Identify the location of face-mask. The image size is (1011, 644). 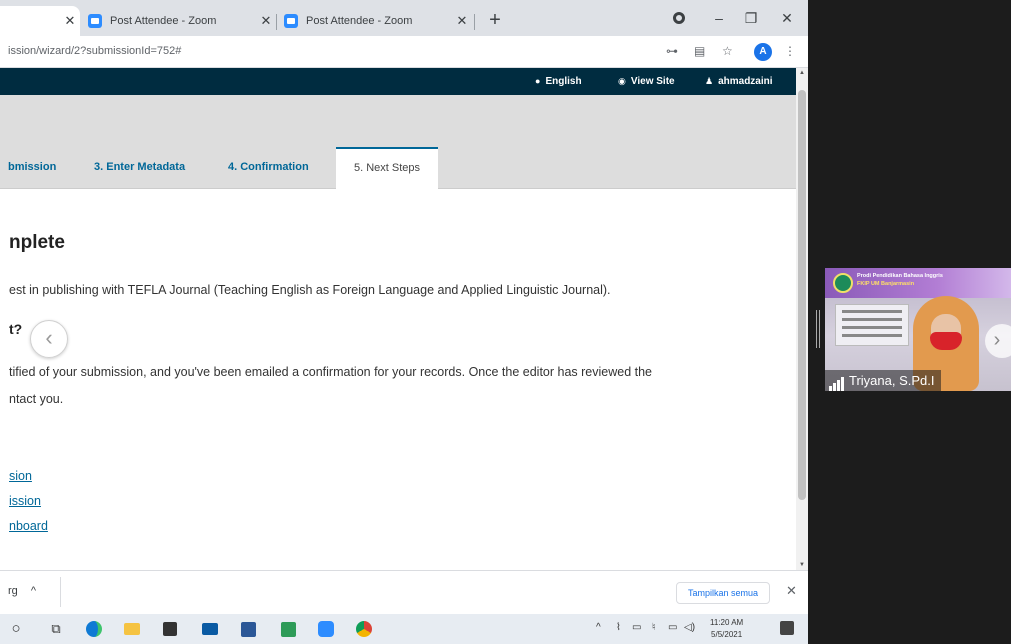
(946, 341).